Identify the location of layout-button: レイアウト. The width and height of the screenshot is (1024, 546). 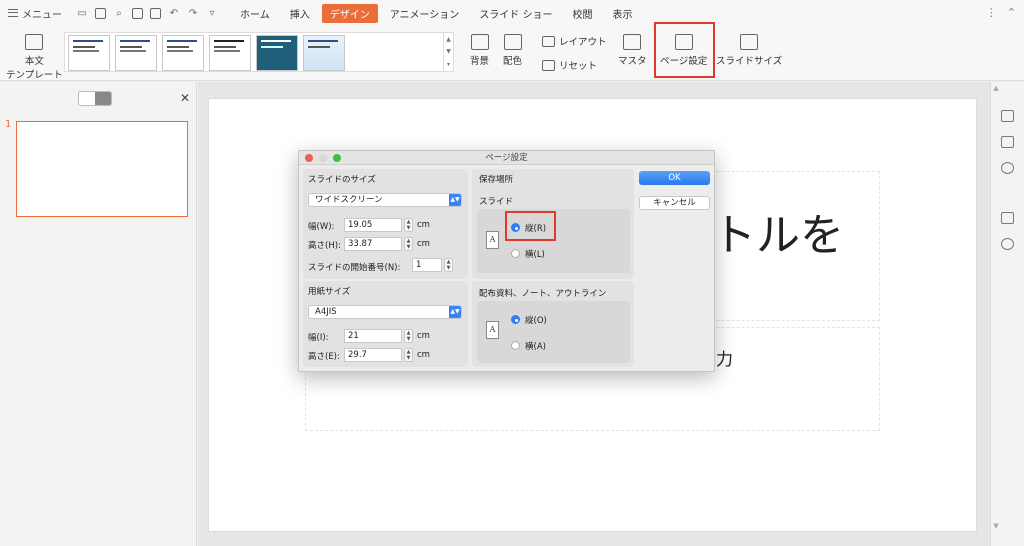
(574, 41).